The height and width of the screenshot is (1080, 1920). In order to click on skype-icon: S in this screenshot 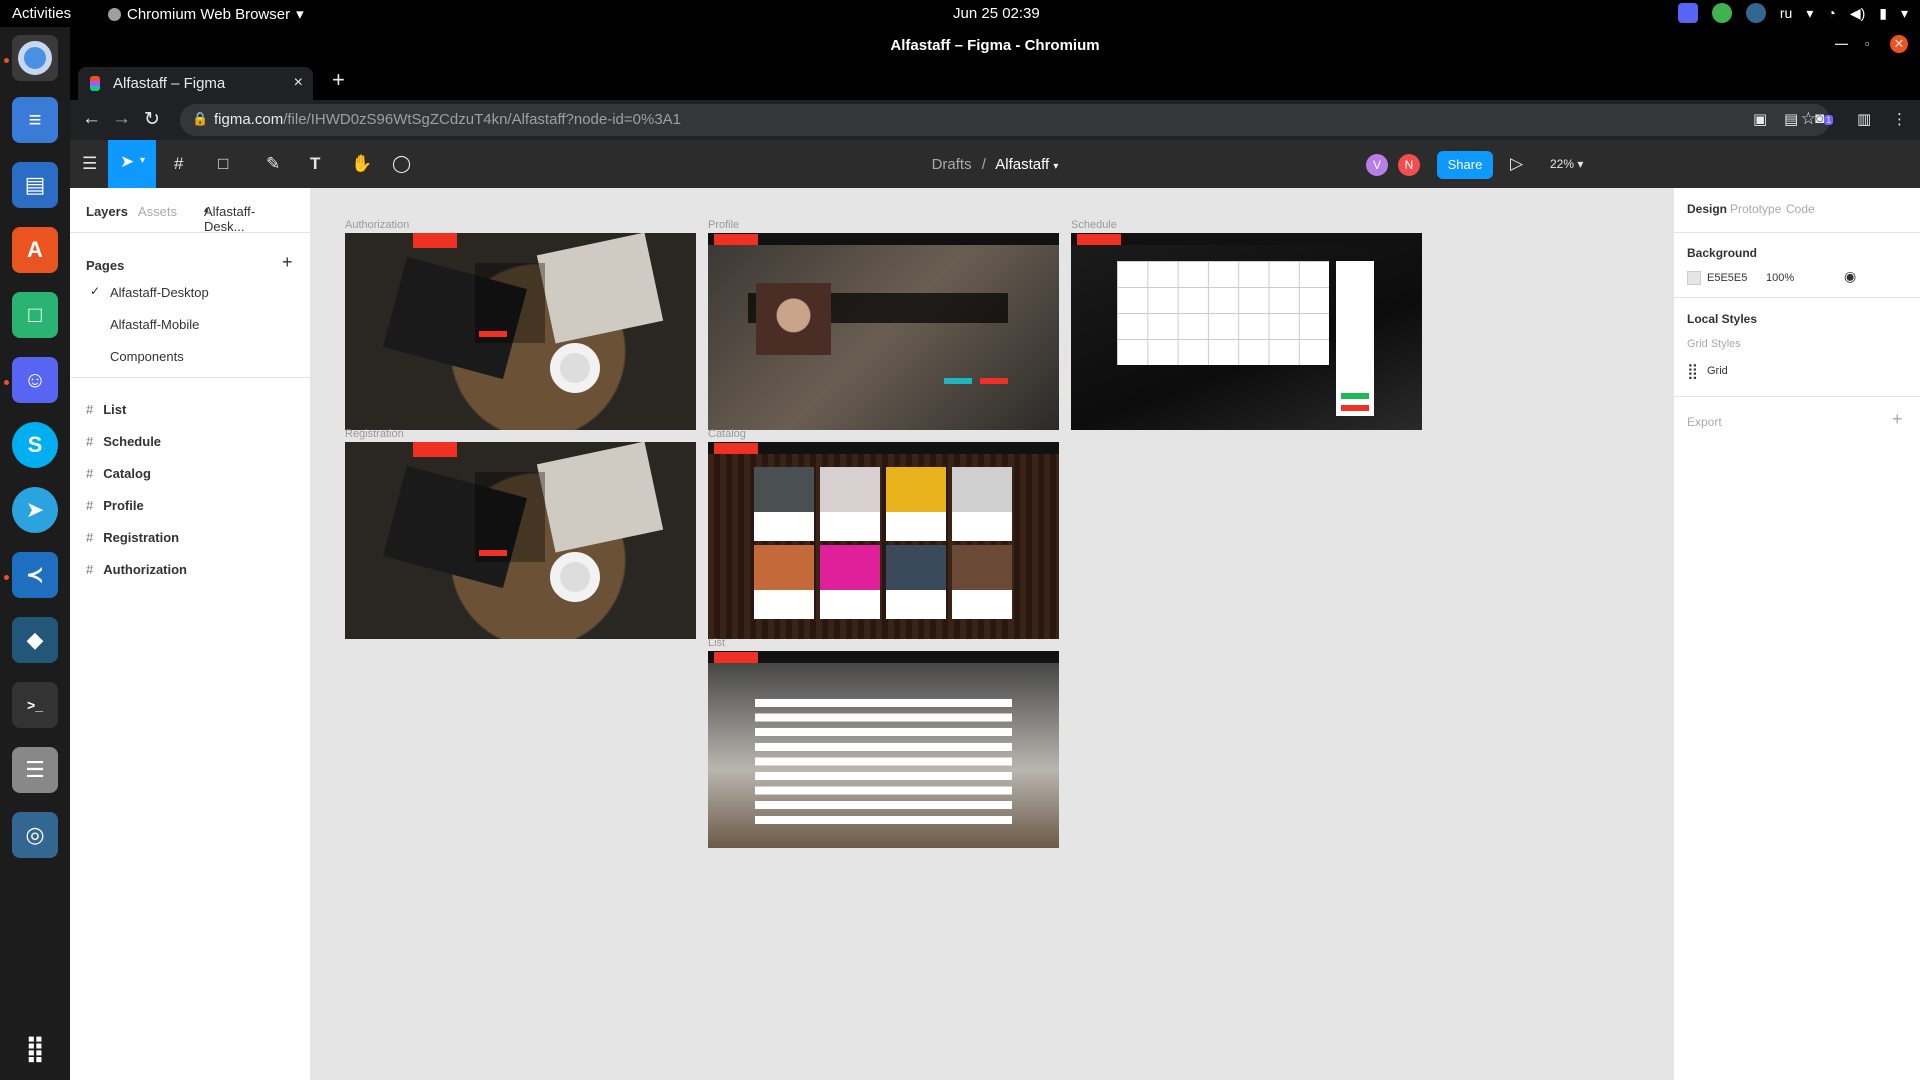, I will do `click(35, 445)`.